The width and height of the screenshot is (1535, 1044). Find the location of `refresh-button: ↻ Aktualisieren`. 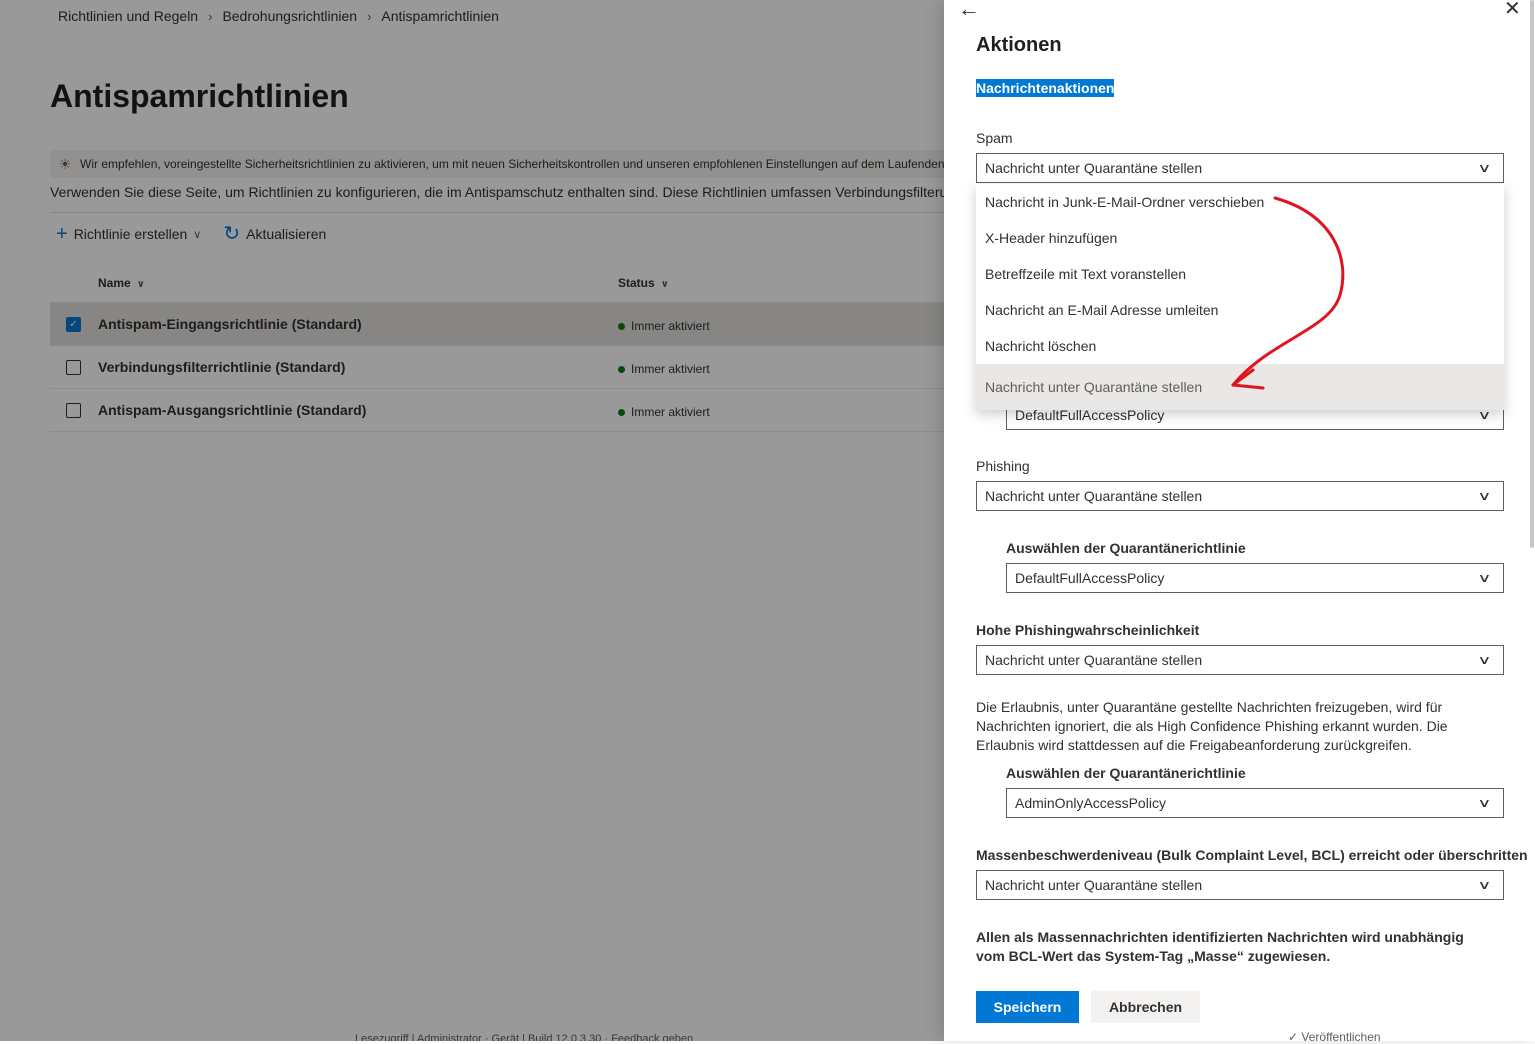

refresh-button: ↻ Aktualisieren is located at coordinates (274, 234).